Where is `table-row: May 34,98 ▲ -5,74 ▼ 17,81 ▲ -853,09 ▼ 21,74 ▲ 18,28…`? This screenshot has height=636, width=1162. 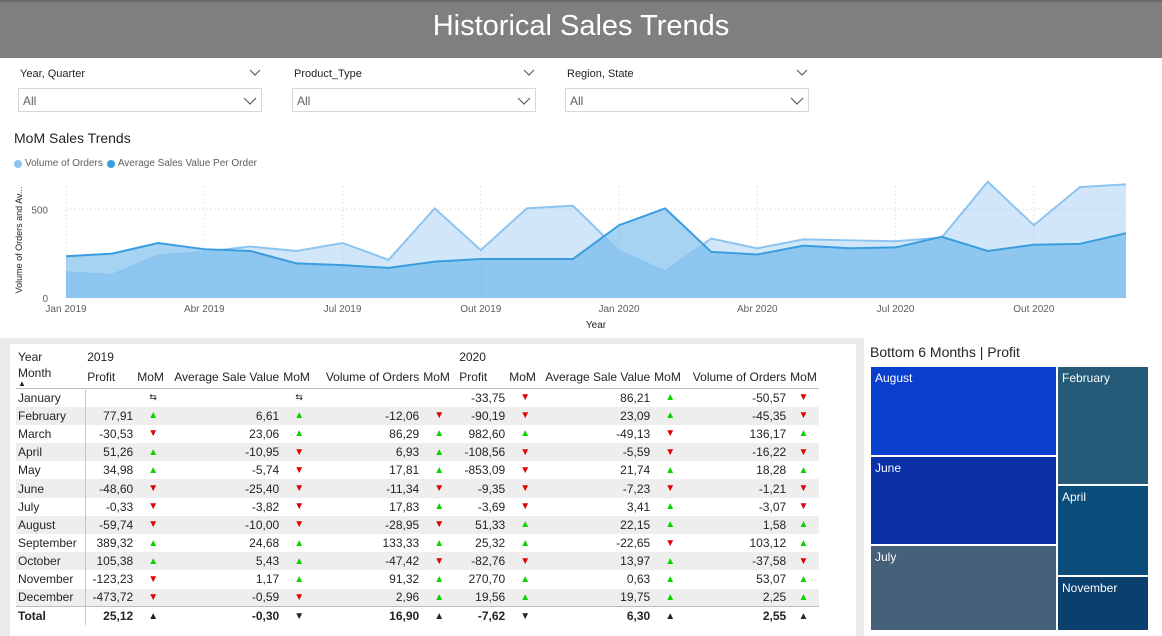
table-row: May 34,98 ▲ -5,74 ▼ 17,81 ▲ -853,09 ▼ 21,74 ▲ 18,28… is located at coordinates (417, 470).